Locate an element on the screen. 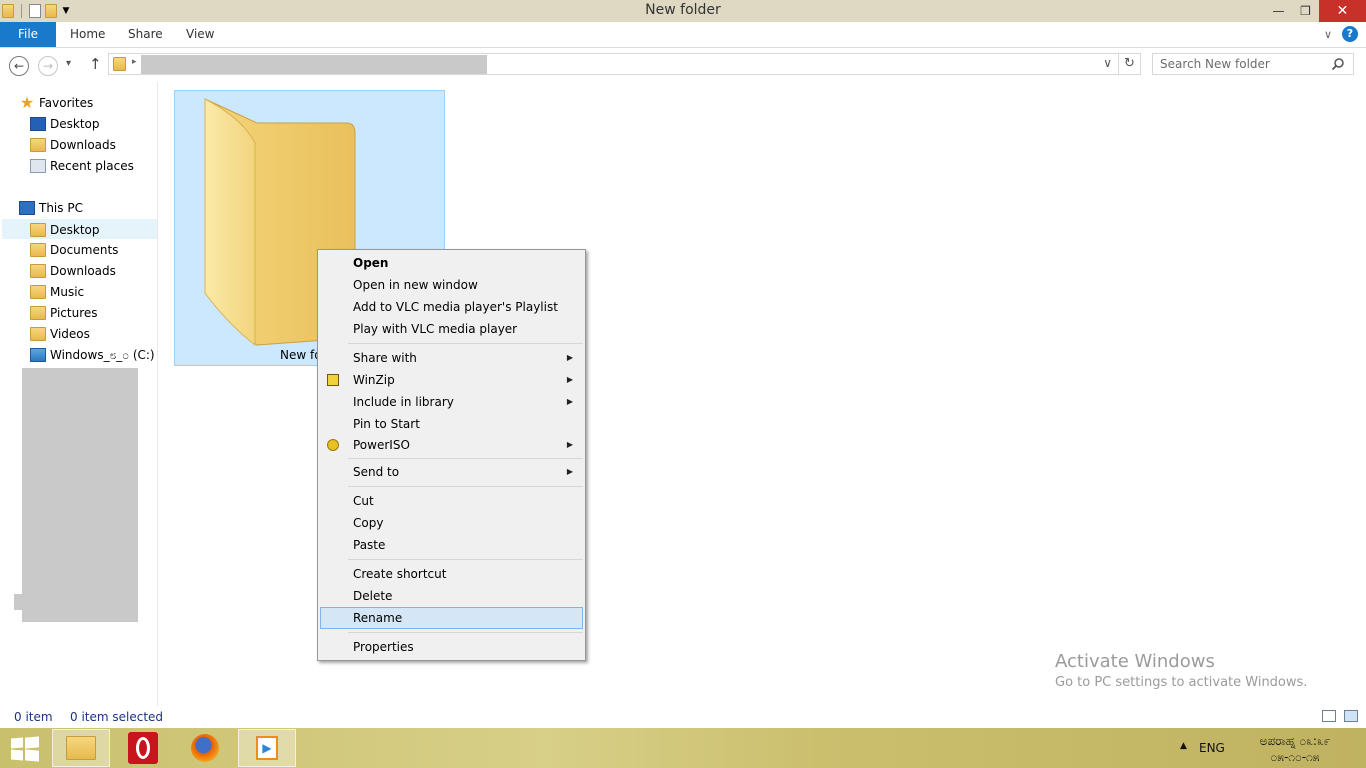 This screenshot has width=1366, height=768. breadcrumb-chevron-icon: ▸ is located at coordinates (134, 62).